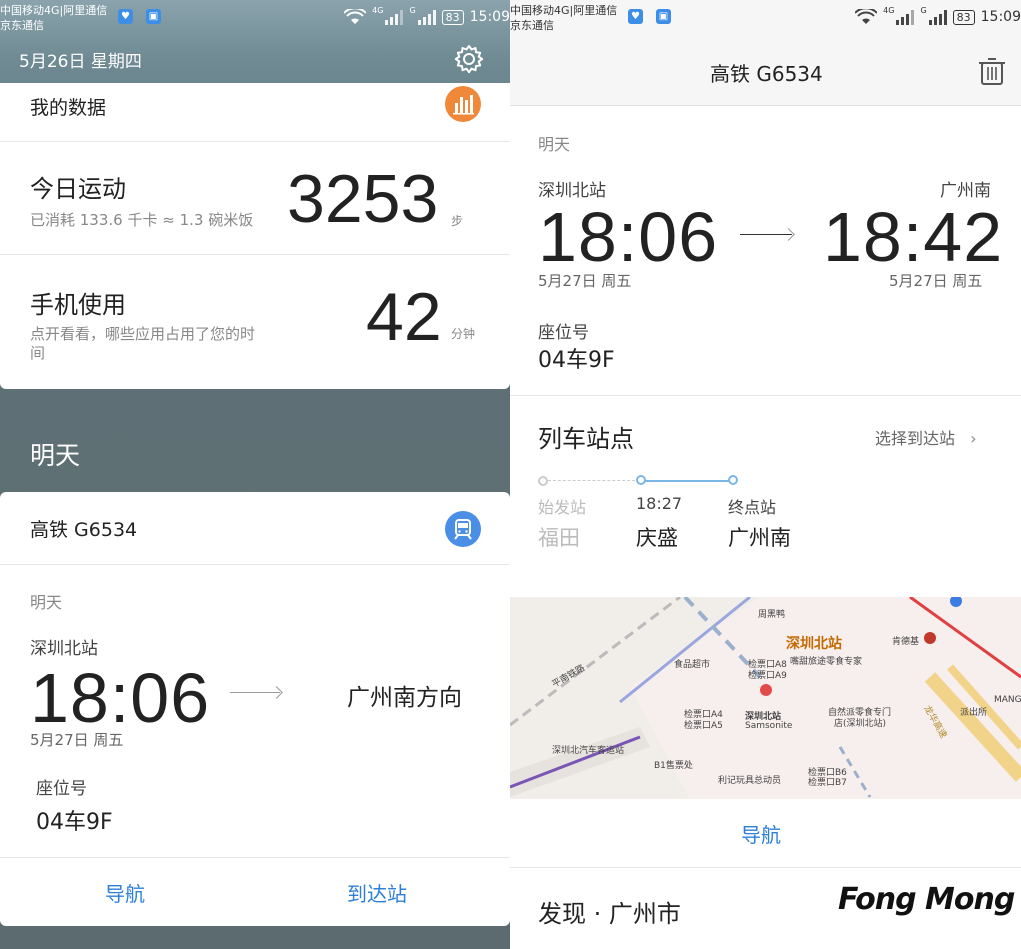 Image resolution: width=1021 pixels, height=949 pixels. Describe the element at coordinates (759, 537) in the screenshot. I see `stop-name-3: 广州南` at that location.